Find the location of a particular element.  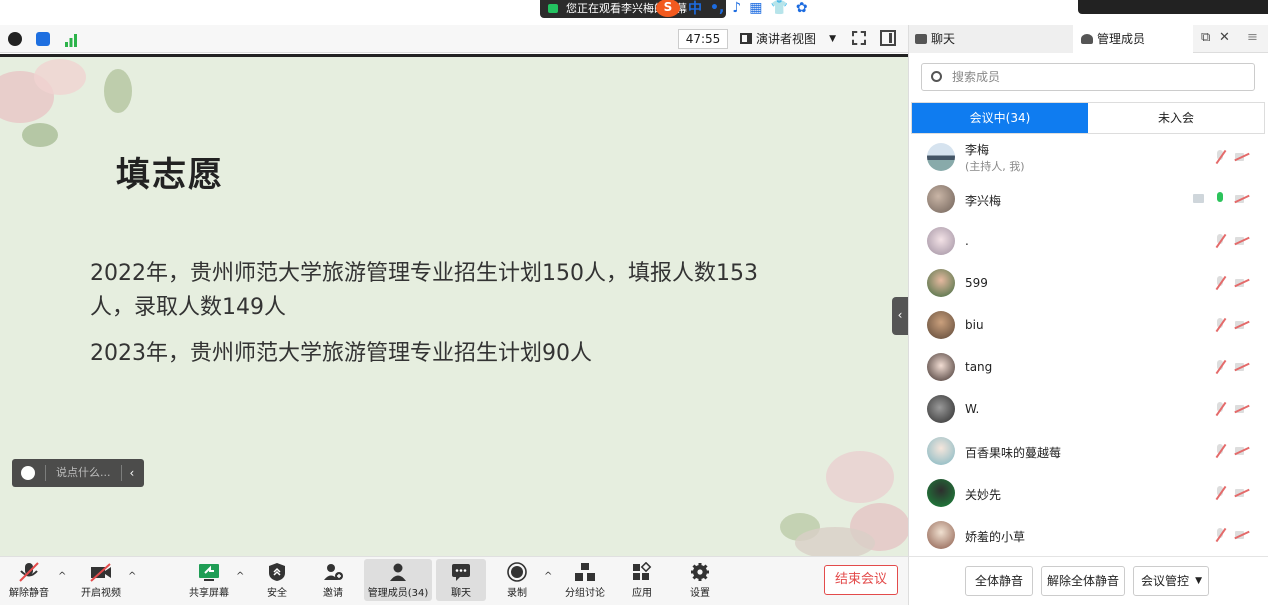

security-shield-icon is located at coordinates (43, 39).